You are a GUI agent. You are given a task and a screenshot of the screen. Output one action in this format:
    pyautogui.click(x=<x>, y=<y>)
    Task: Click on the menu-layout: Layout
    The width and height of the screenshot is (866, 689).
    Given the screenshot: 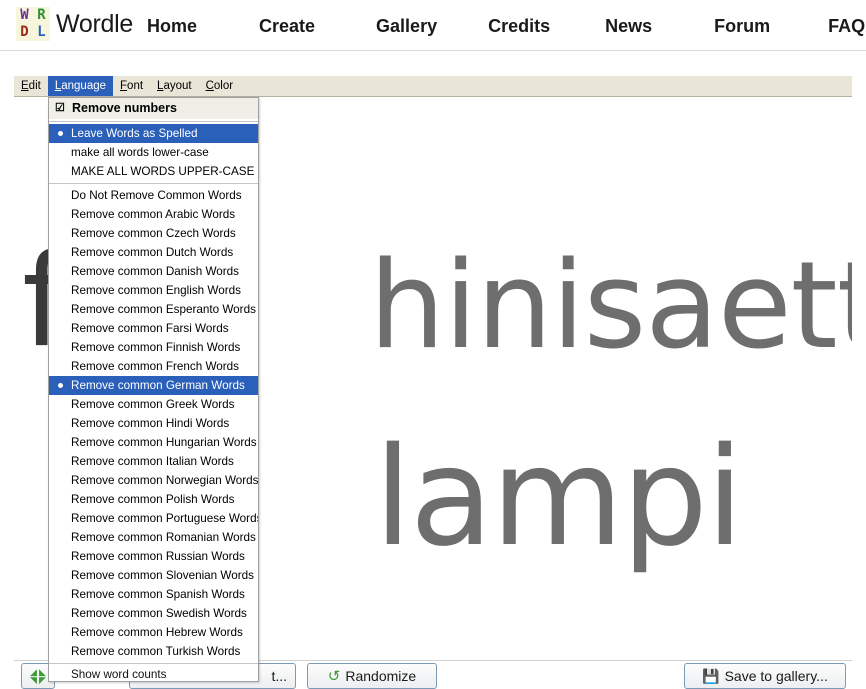 What is the action you would take?
    pyautogui.click(x=174, y=86)
    